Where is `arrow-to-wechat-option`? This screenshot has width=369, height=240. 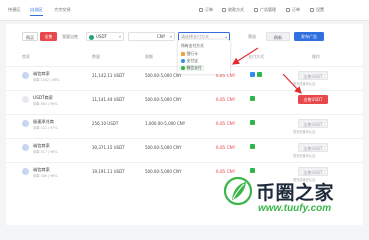
arrow-to-wechat-option is located at coordinates (245, 56).